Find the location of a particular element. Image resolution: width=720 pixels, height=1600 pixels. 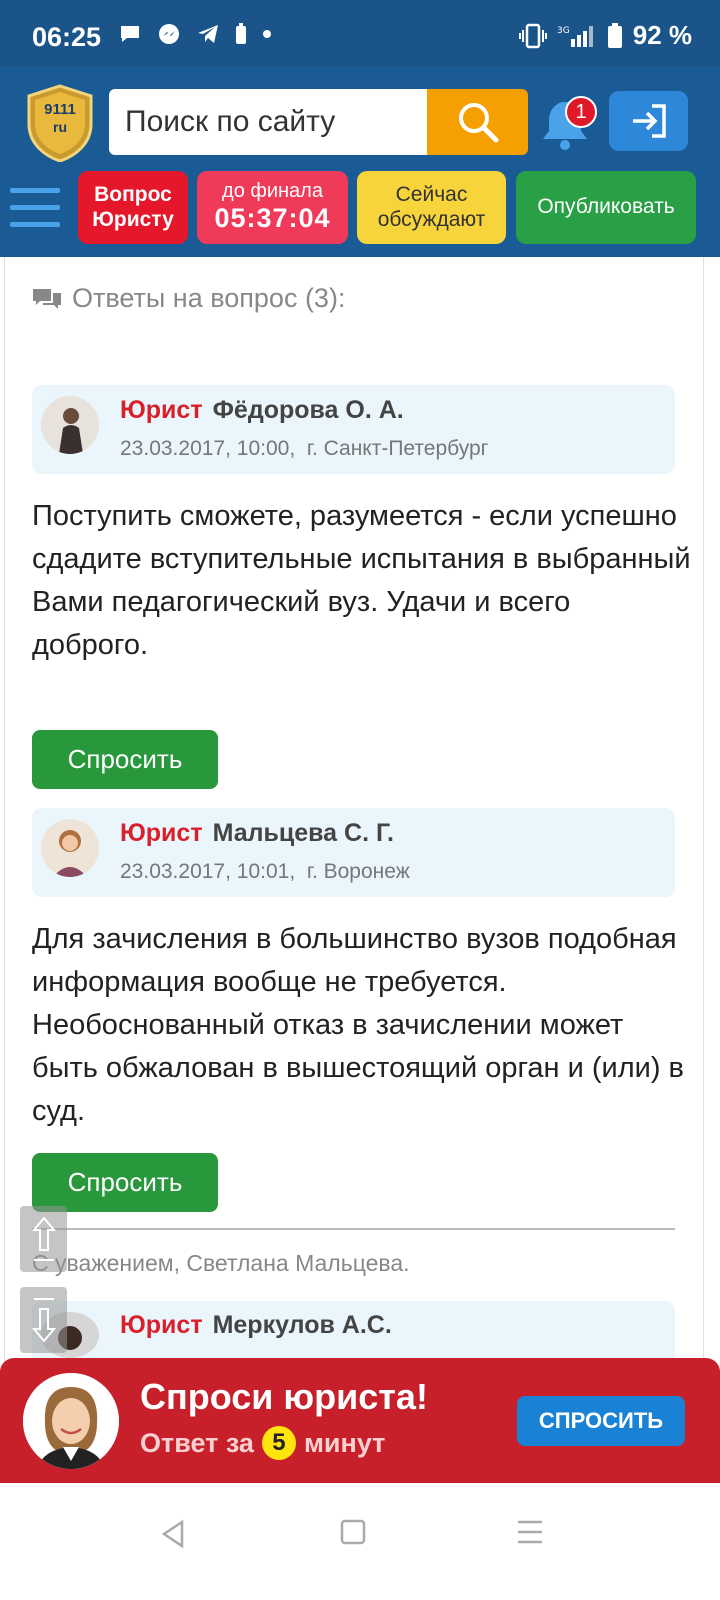

arrow-up-icon is located at coordinates (43, 1238).